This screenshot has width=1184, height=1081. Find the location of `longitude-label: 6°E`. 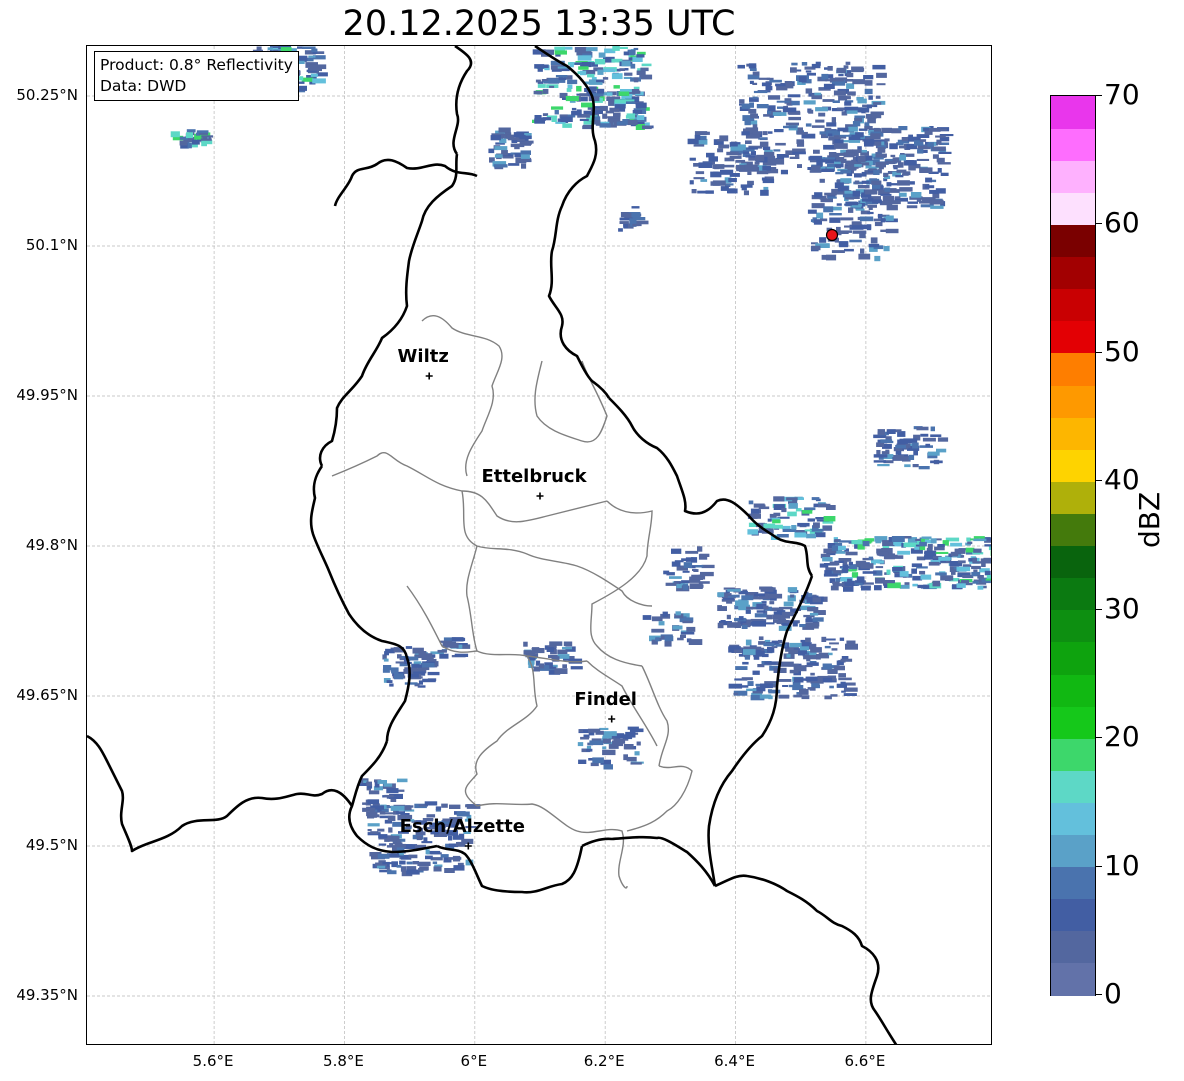

longitude-label: 6°E is located at coordinates (474, 1061).